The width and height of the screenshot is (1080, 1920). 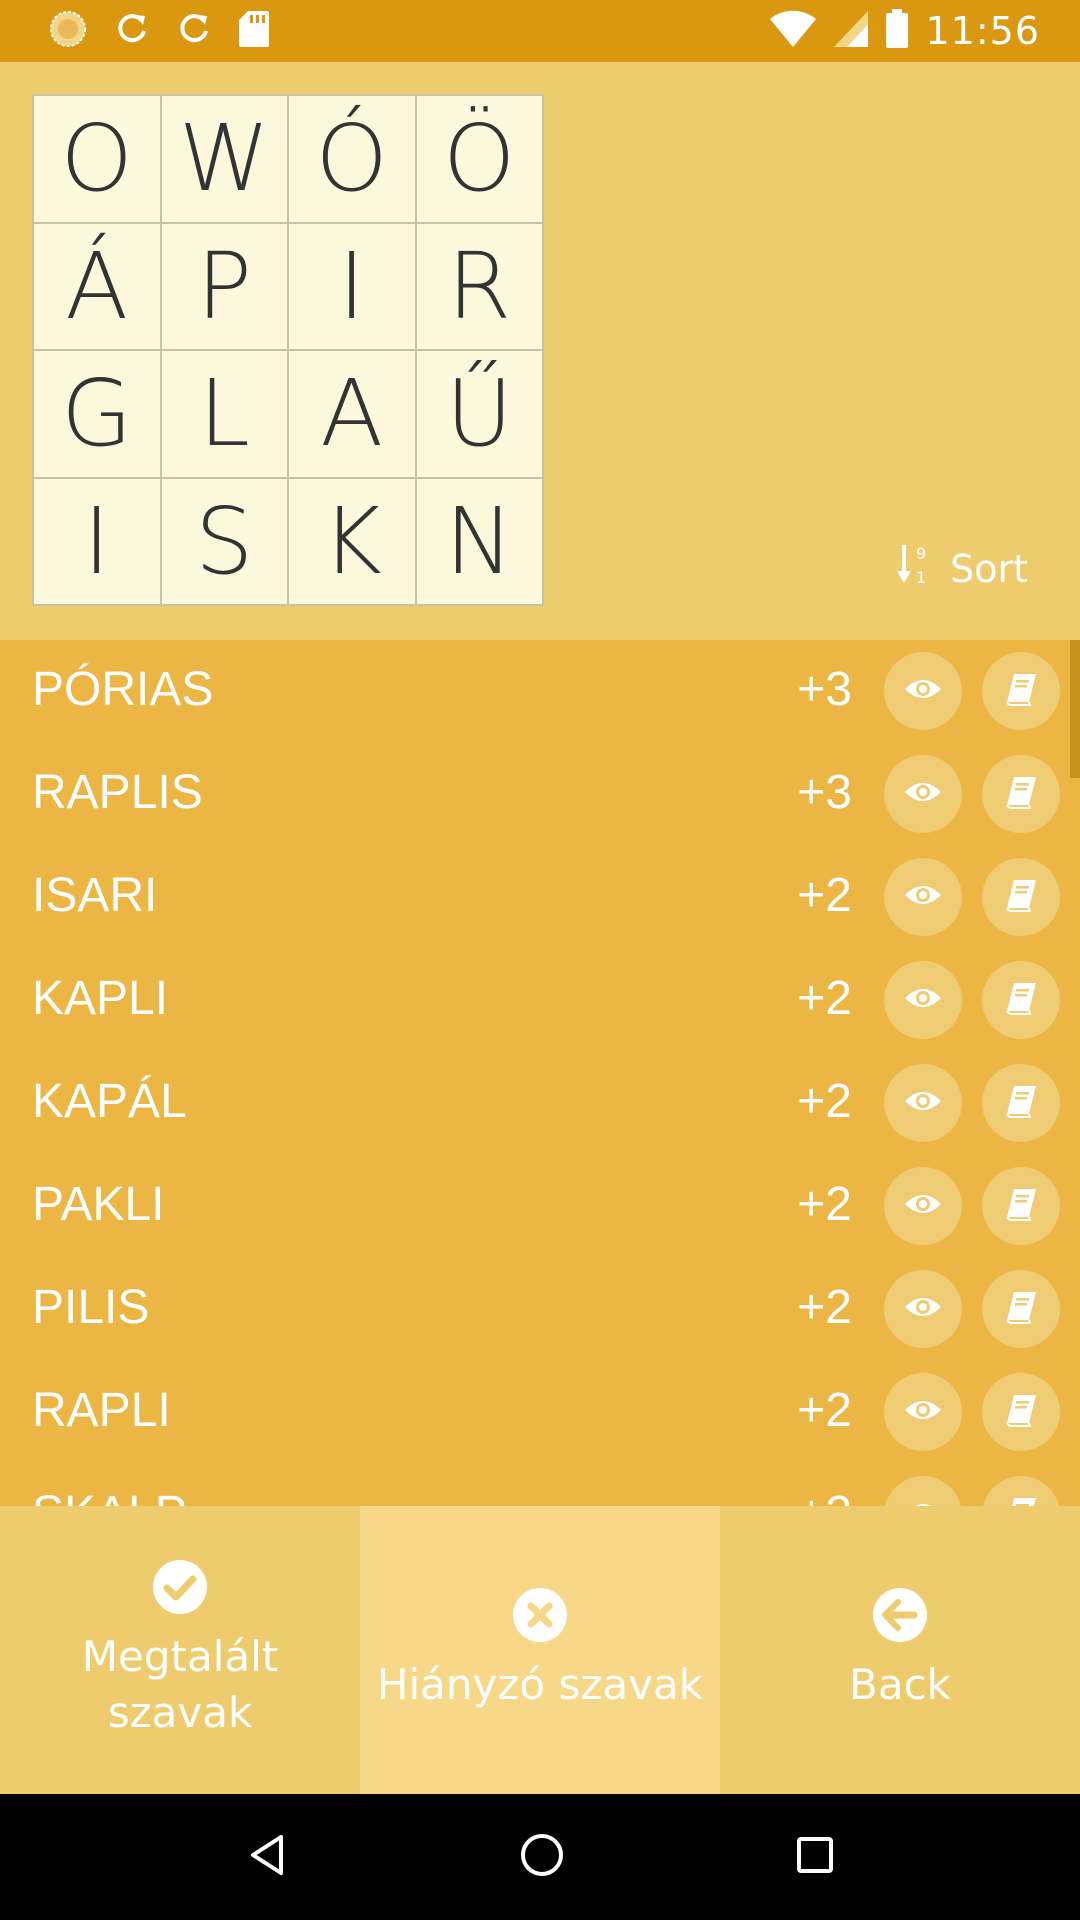 I want to click on grid-cell: N, so click(x=479, y=541).